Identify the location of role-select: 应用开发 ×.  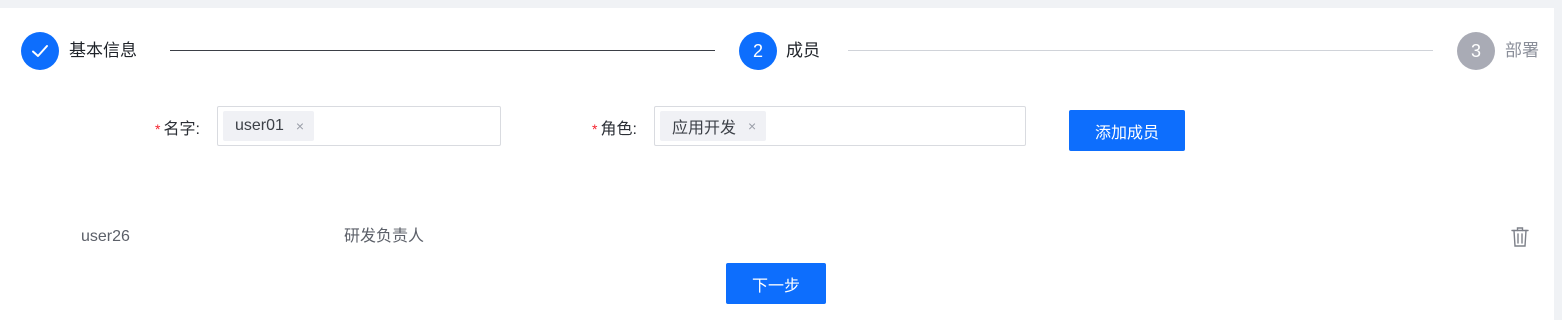
(840, 126).